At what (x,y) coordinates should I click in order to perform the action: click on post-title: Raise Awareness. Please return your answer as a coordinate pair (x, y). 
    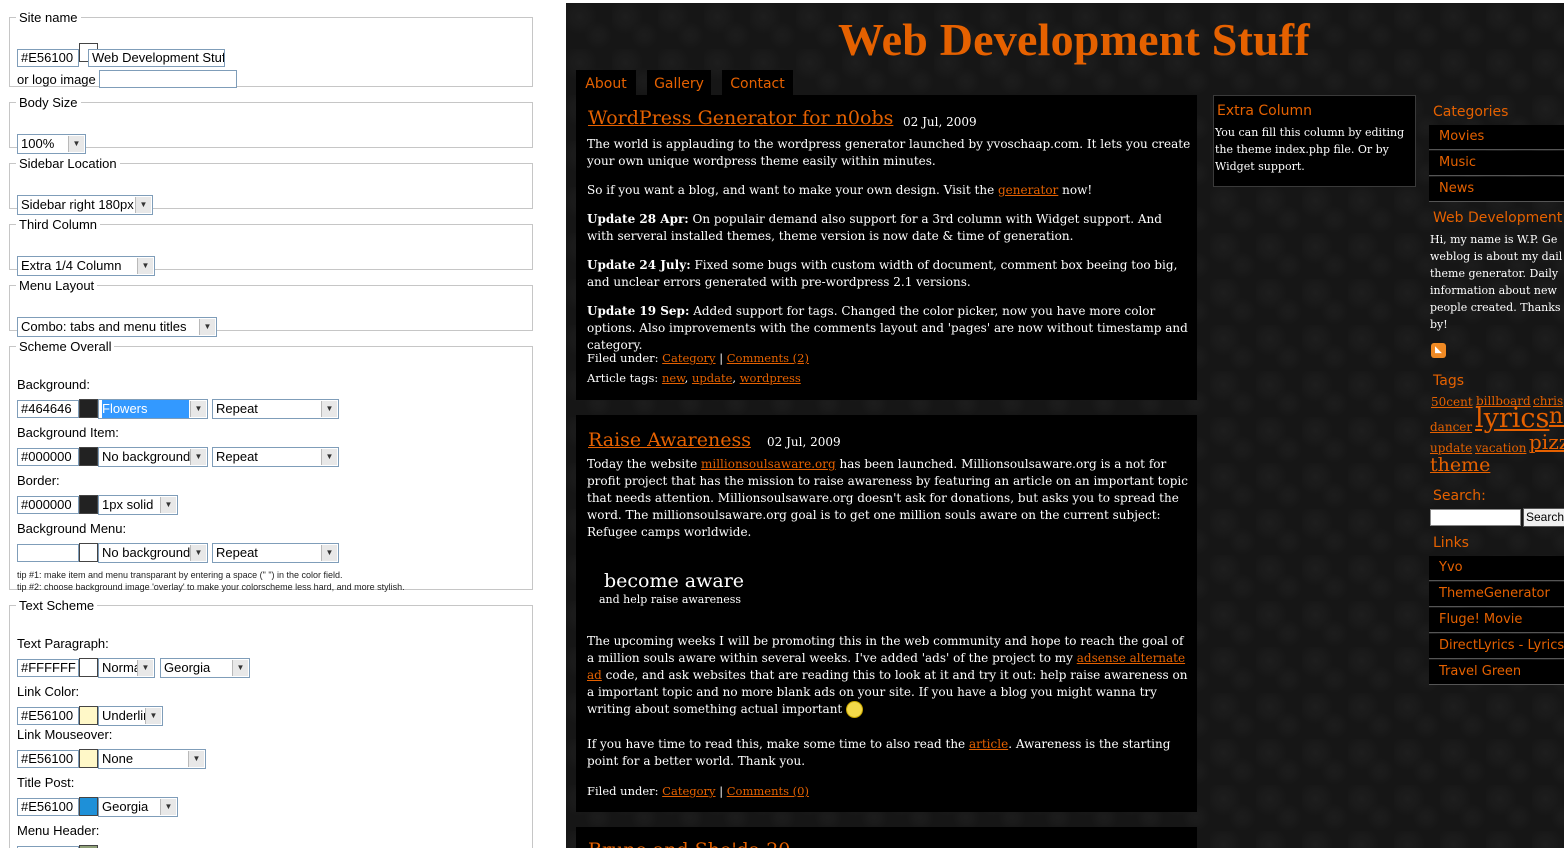
    Looking at the image, I should click on (669, 440).